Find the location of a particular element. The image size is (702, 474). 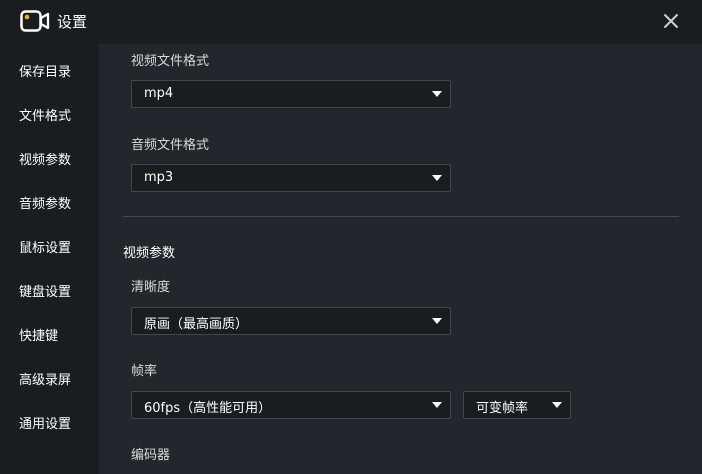

audio-format-select: mp3 is located at coordinates (291, 178).